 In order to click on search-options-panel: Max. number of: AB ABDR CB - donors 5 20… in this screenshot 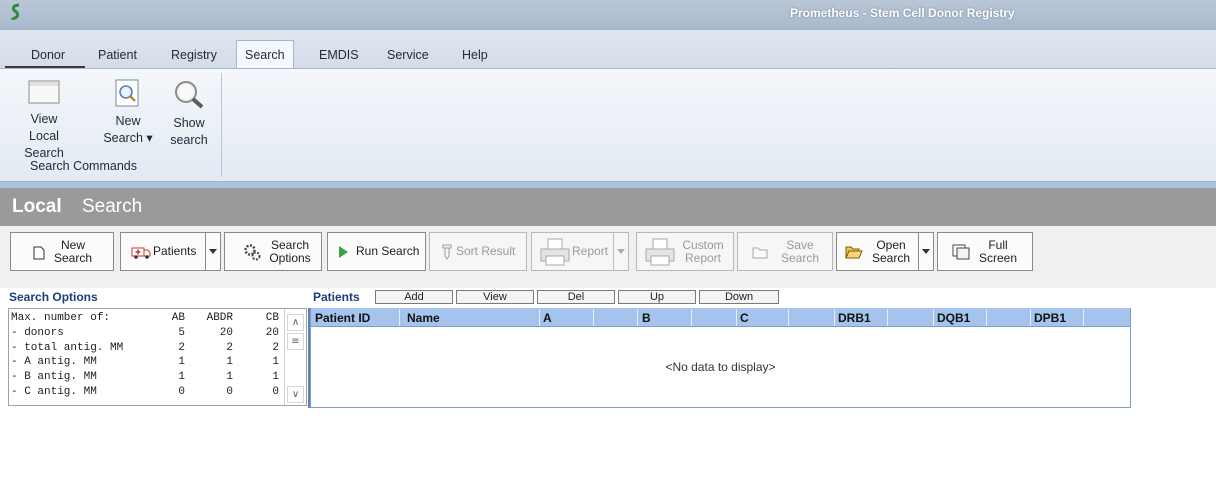, I will do `click(157, 357)`.